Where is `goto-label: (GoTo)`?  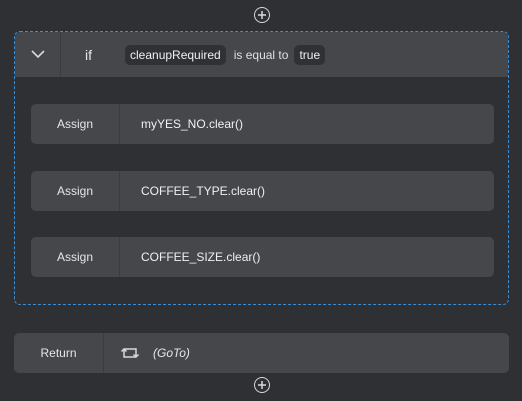 goto-label: (GoTo) is located at coordinates (171, 353).